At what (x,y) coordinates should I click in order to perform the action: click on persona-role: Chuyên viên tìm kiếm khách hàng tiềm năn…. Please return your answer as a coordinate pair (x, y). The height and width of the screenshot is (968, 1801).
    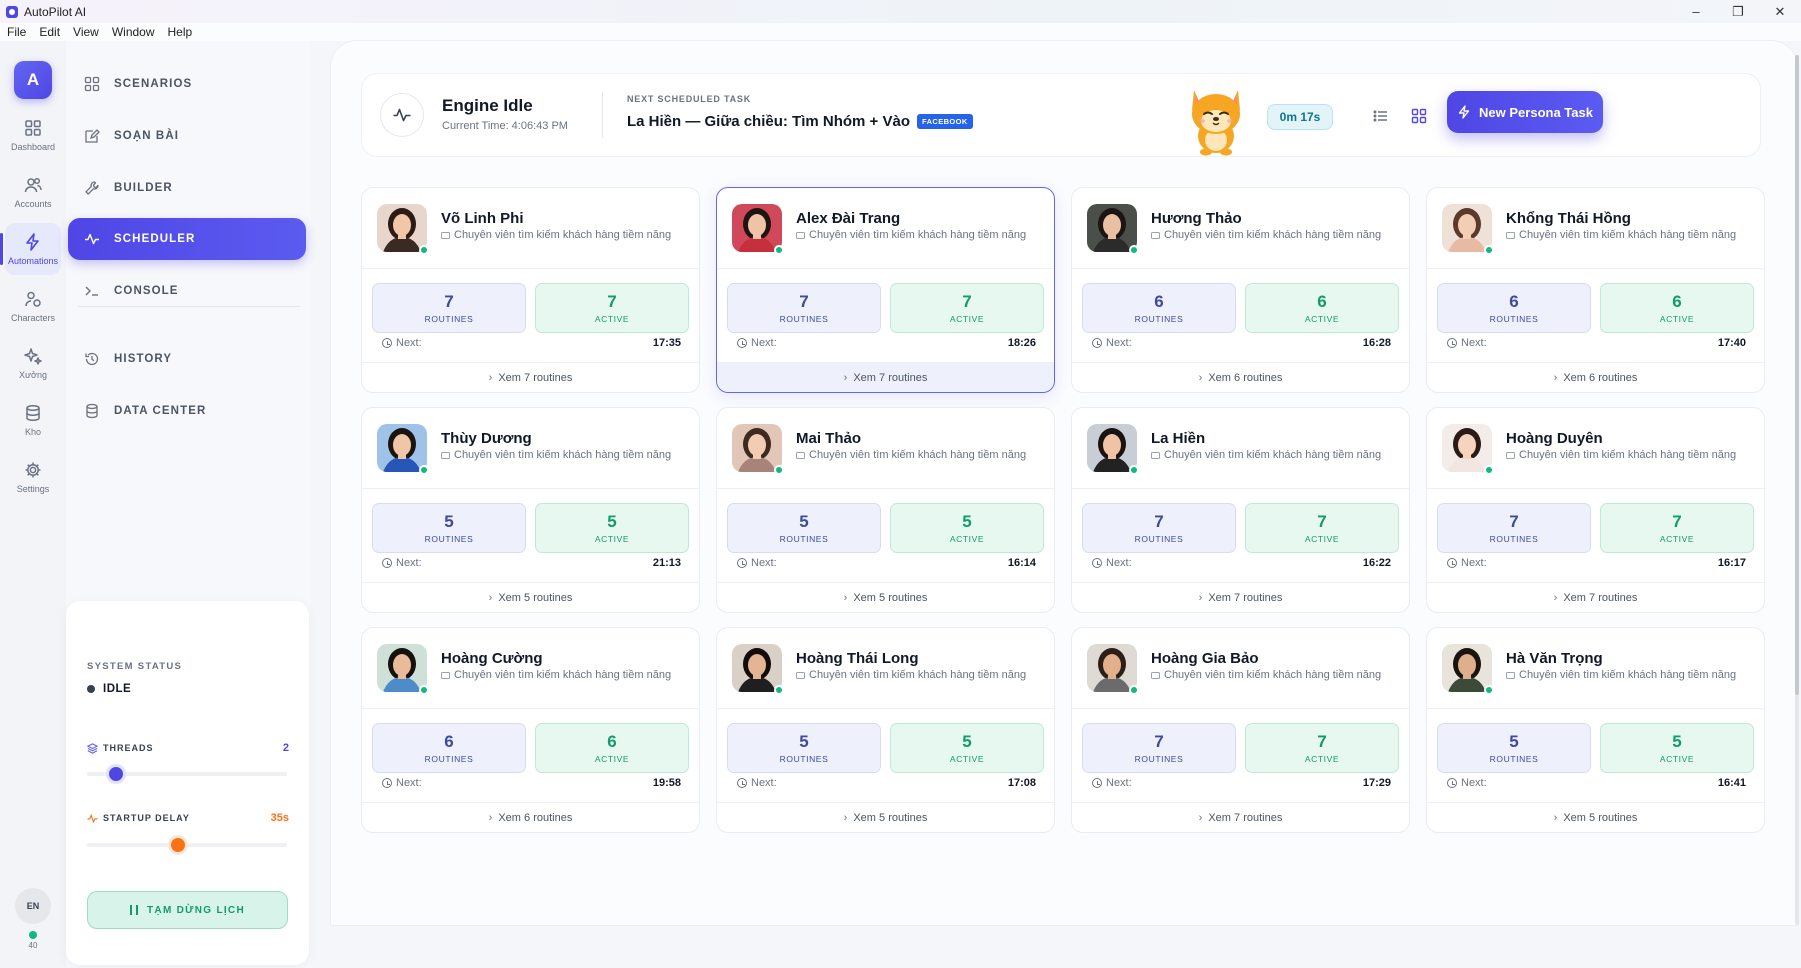
    Looking at the image, I should click on (1631, 455).